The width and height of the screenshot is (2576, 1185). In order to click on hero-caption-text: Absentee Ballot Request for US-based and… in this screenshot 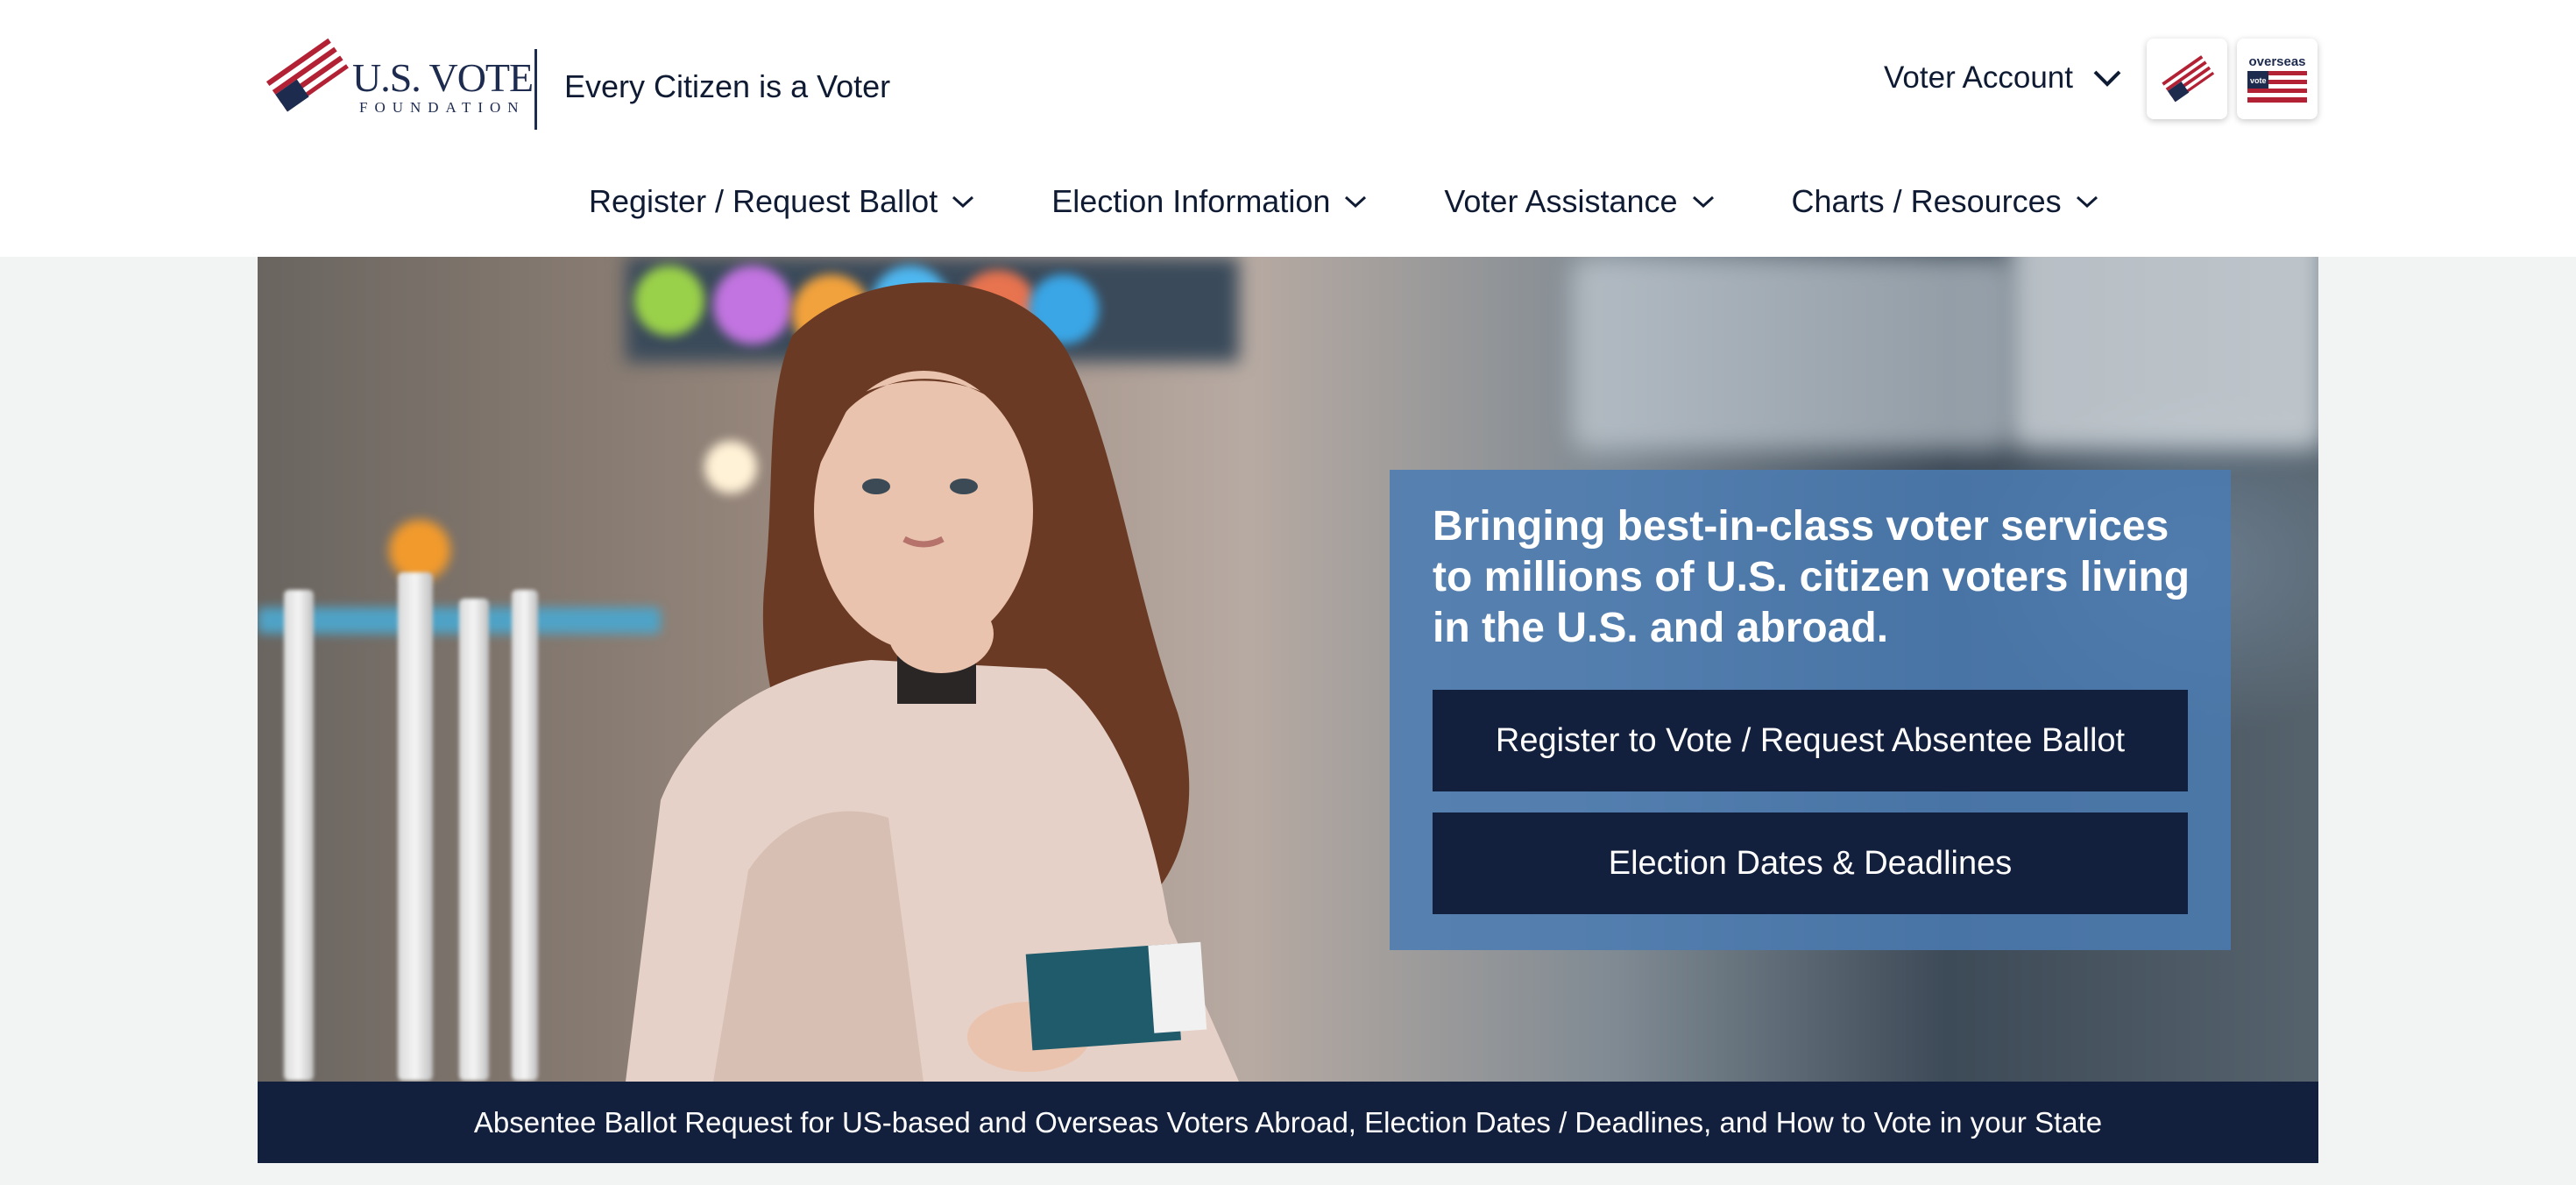, I will do `click(1288, 1122)`.